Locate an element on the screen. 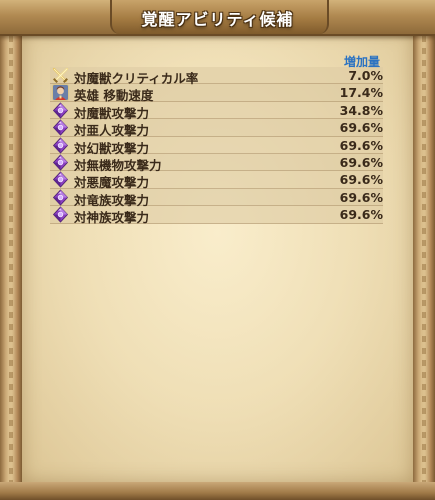 This screenshot has height=500, width=435. ability-value: 7.0% is located at coordinates (365, 75).